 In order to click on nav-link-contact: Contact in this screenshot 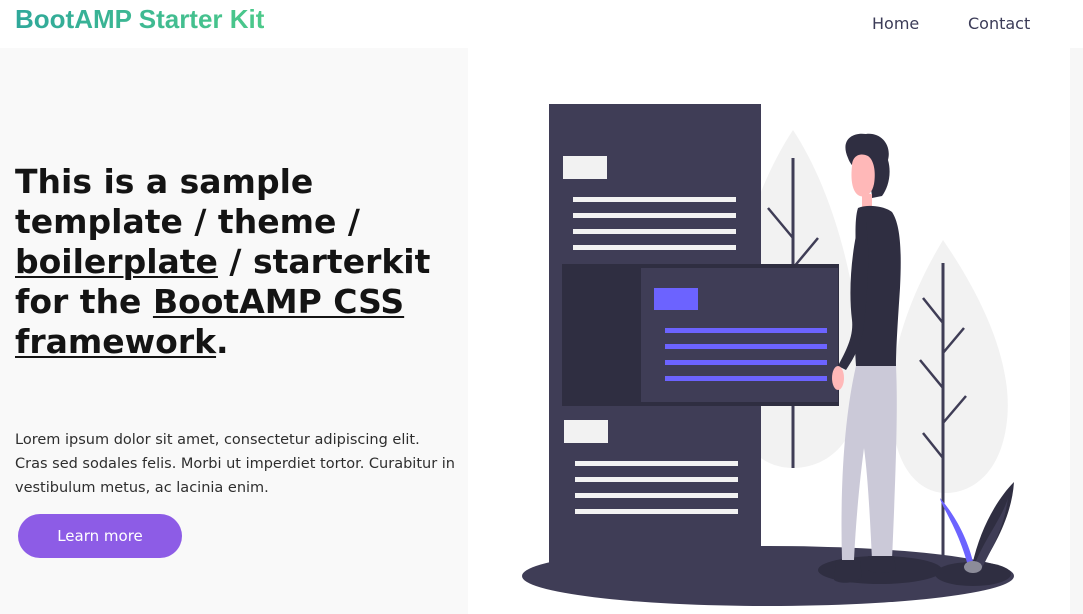, I will do `click(999, 23)`.